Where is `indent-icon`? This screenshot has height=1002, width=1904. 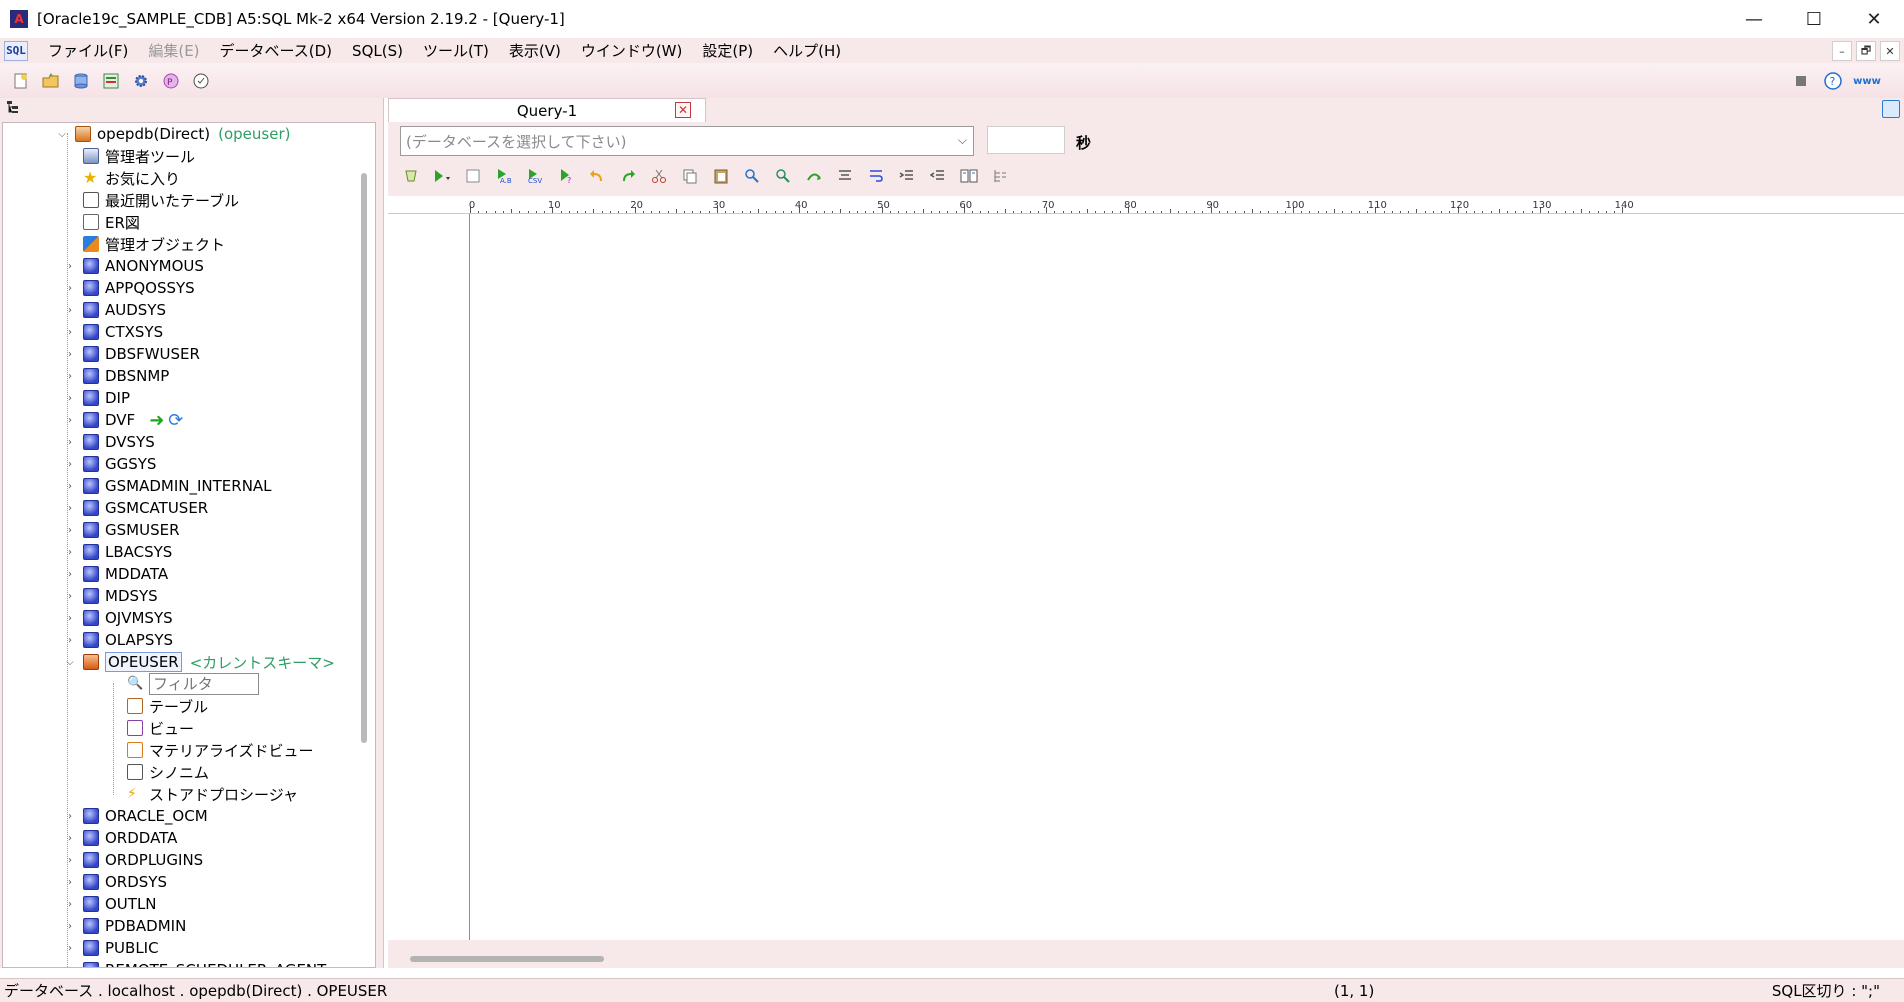
indent-icon is located at coordinates (907, 176).